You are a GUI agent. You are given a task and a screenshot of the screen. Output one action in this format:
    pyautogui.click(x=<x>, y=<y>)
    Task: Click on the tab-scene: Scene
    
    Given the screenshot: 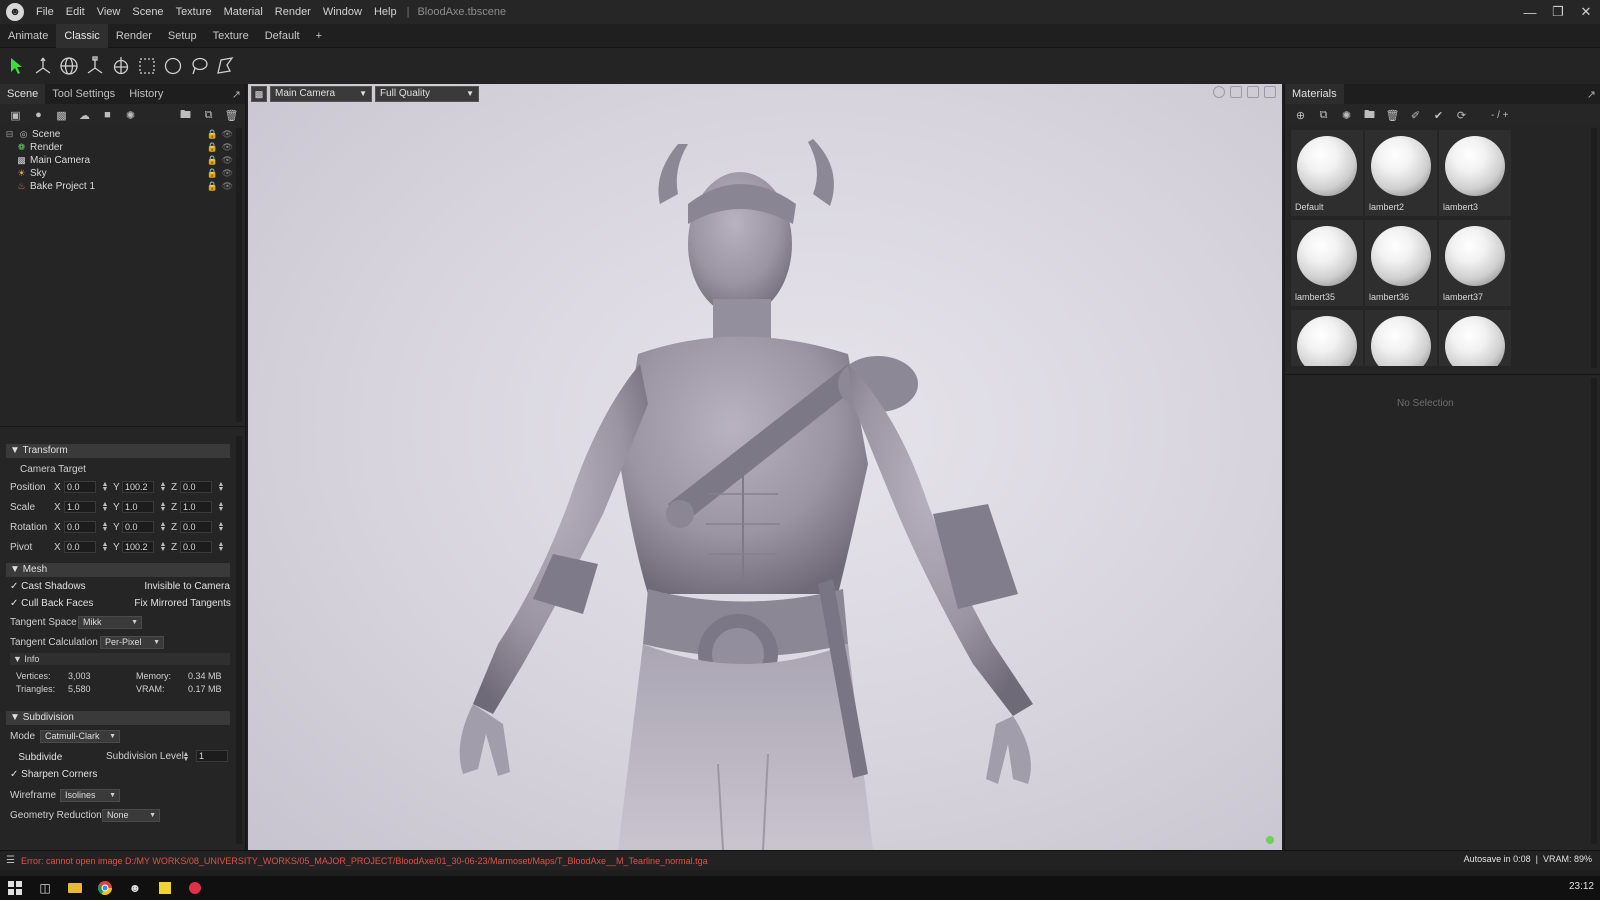 What is the action you would take?
    pyautogui.click(x=23, y=94)
    